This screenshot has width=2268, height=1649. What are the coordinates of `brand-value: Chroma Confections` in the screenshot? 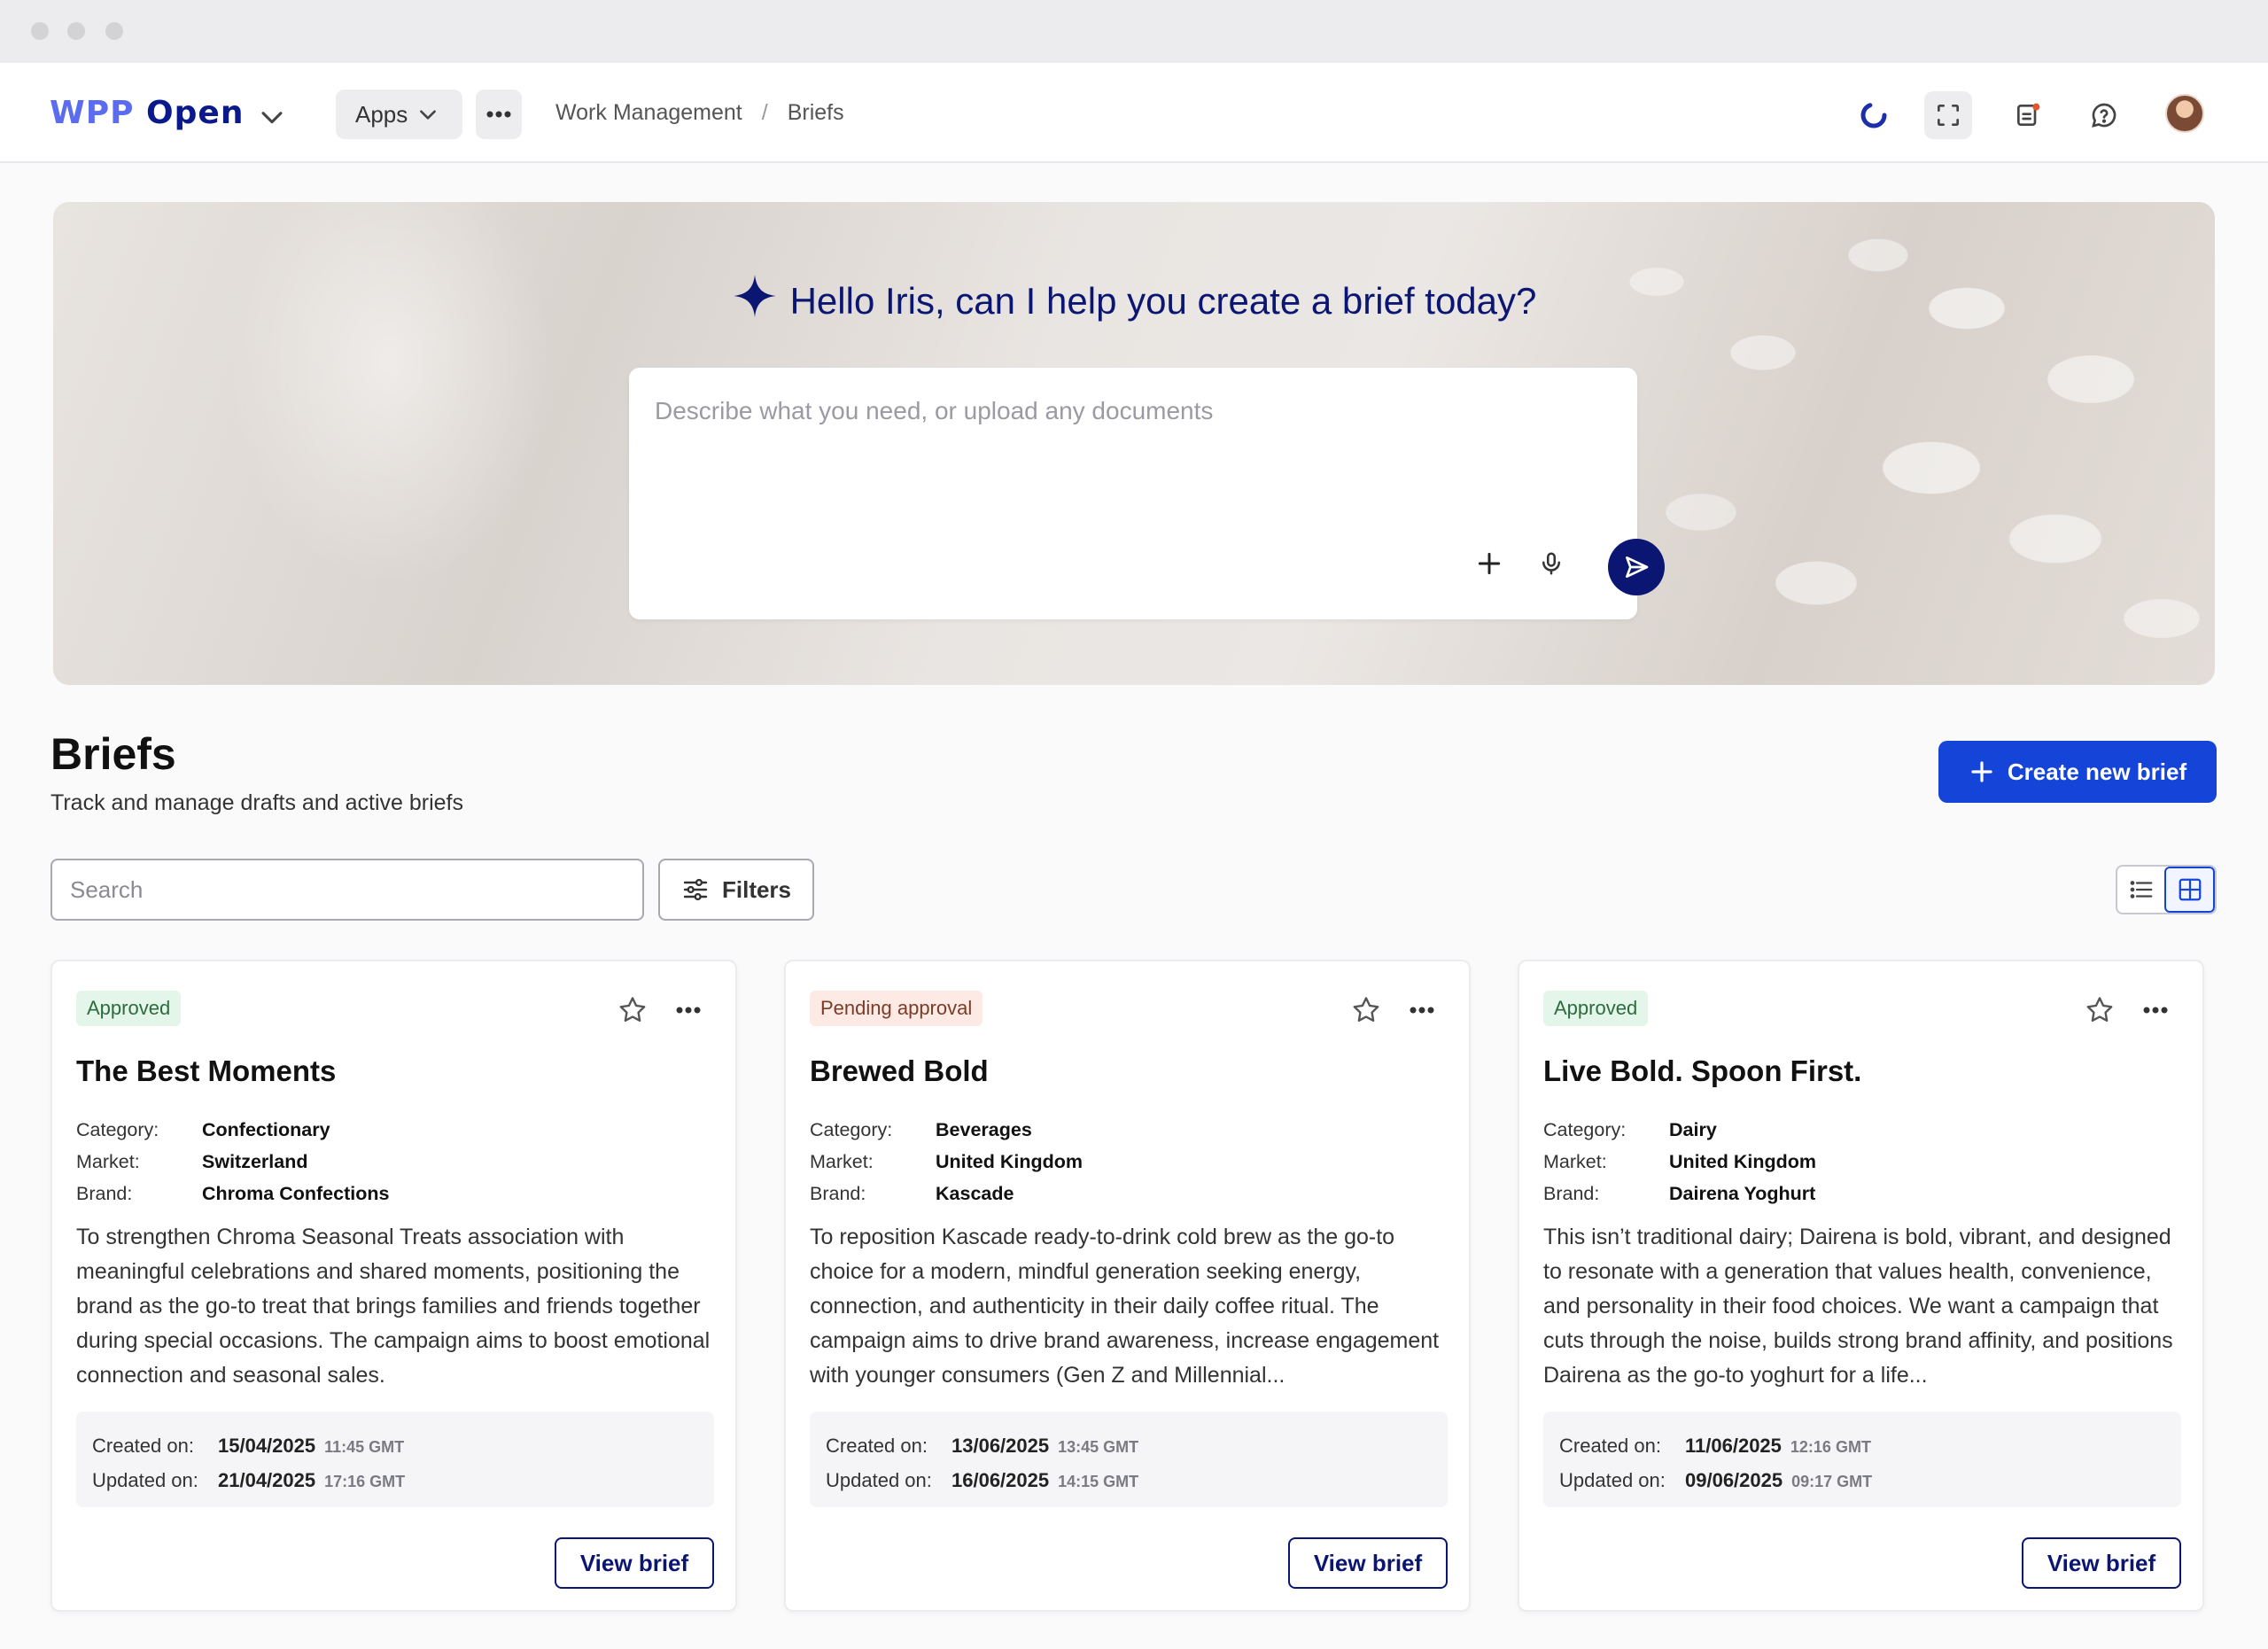 It's located at (296, 1193).